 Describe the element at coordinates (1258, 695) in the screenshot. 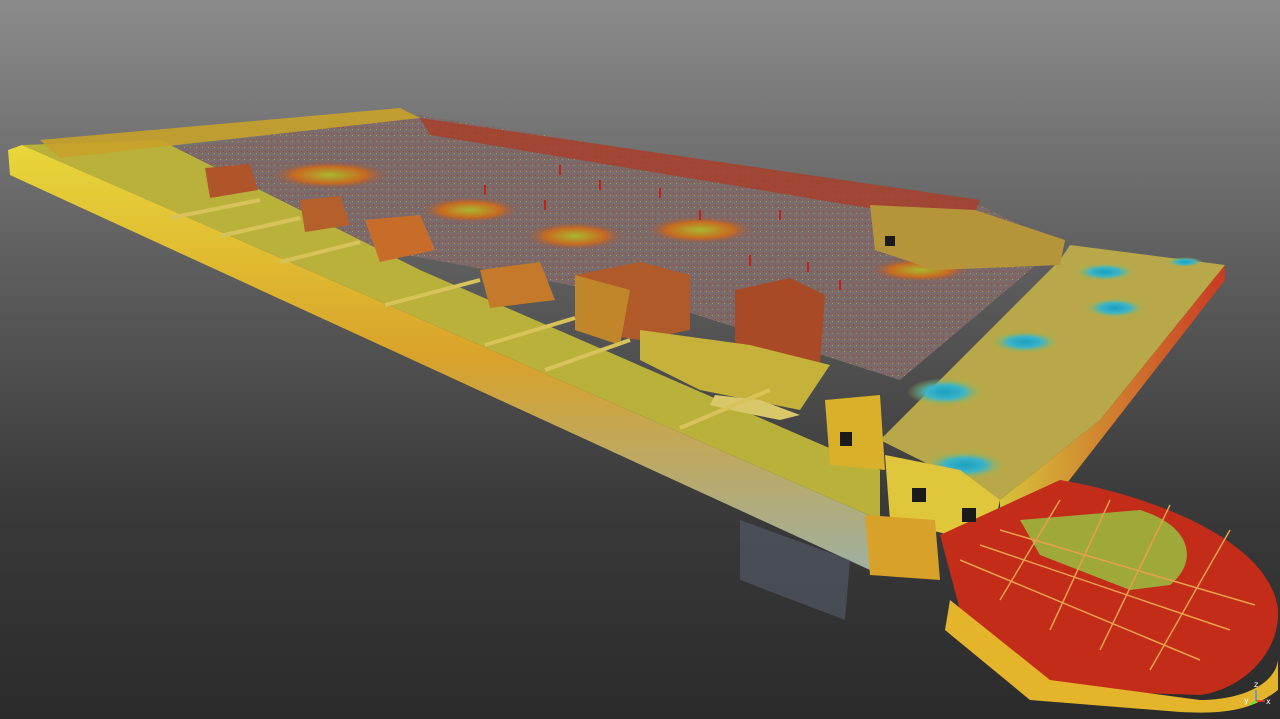

I see `axis-orientation-gizmo: z y x` at that location.